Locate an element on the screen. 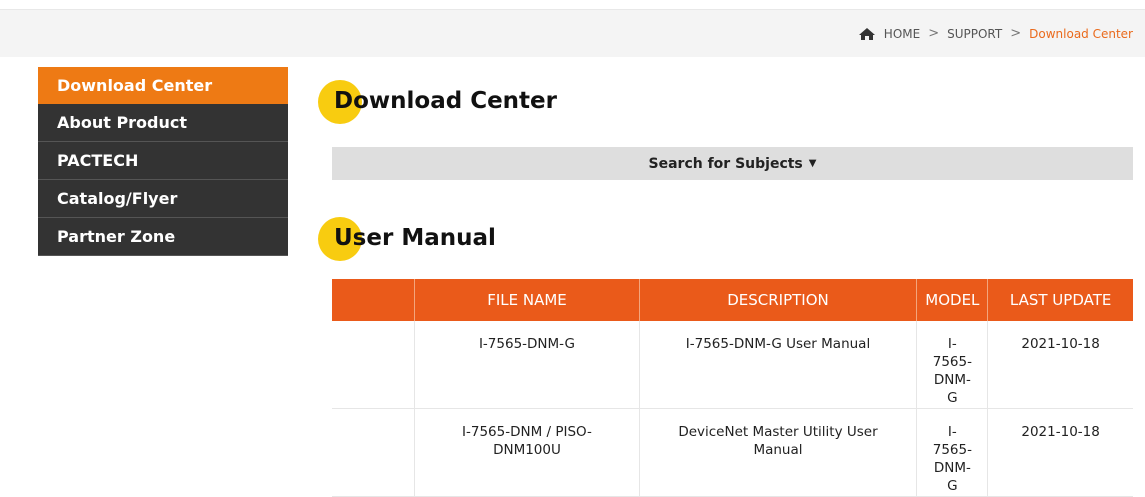 The image size is (1145, 497). column-header-last-update: LAST UPDATE is located at coordinates (1060, 300).